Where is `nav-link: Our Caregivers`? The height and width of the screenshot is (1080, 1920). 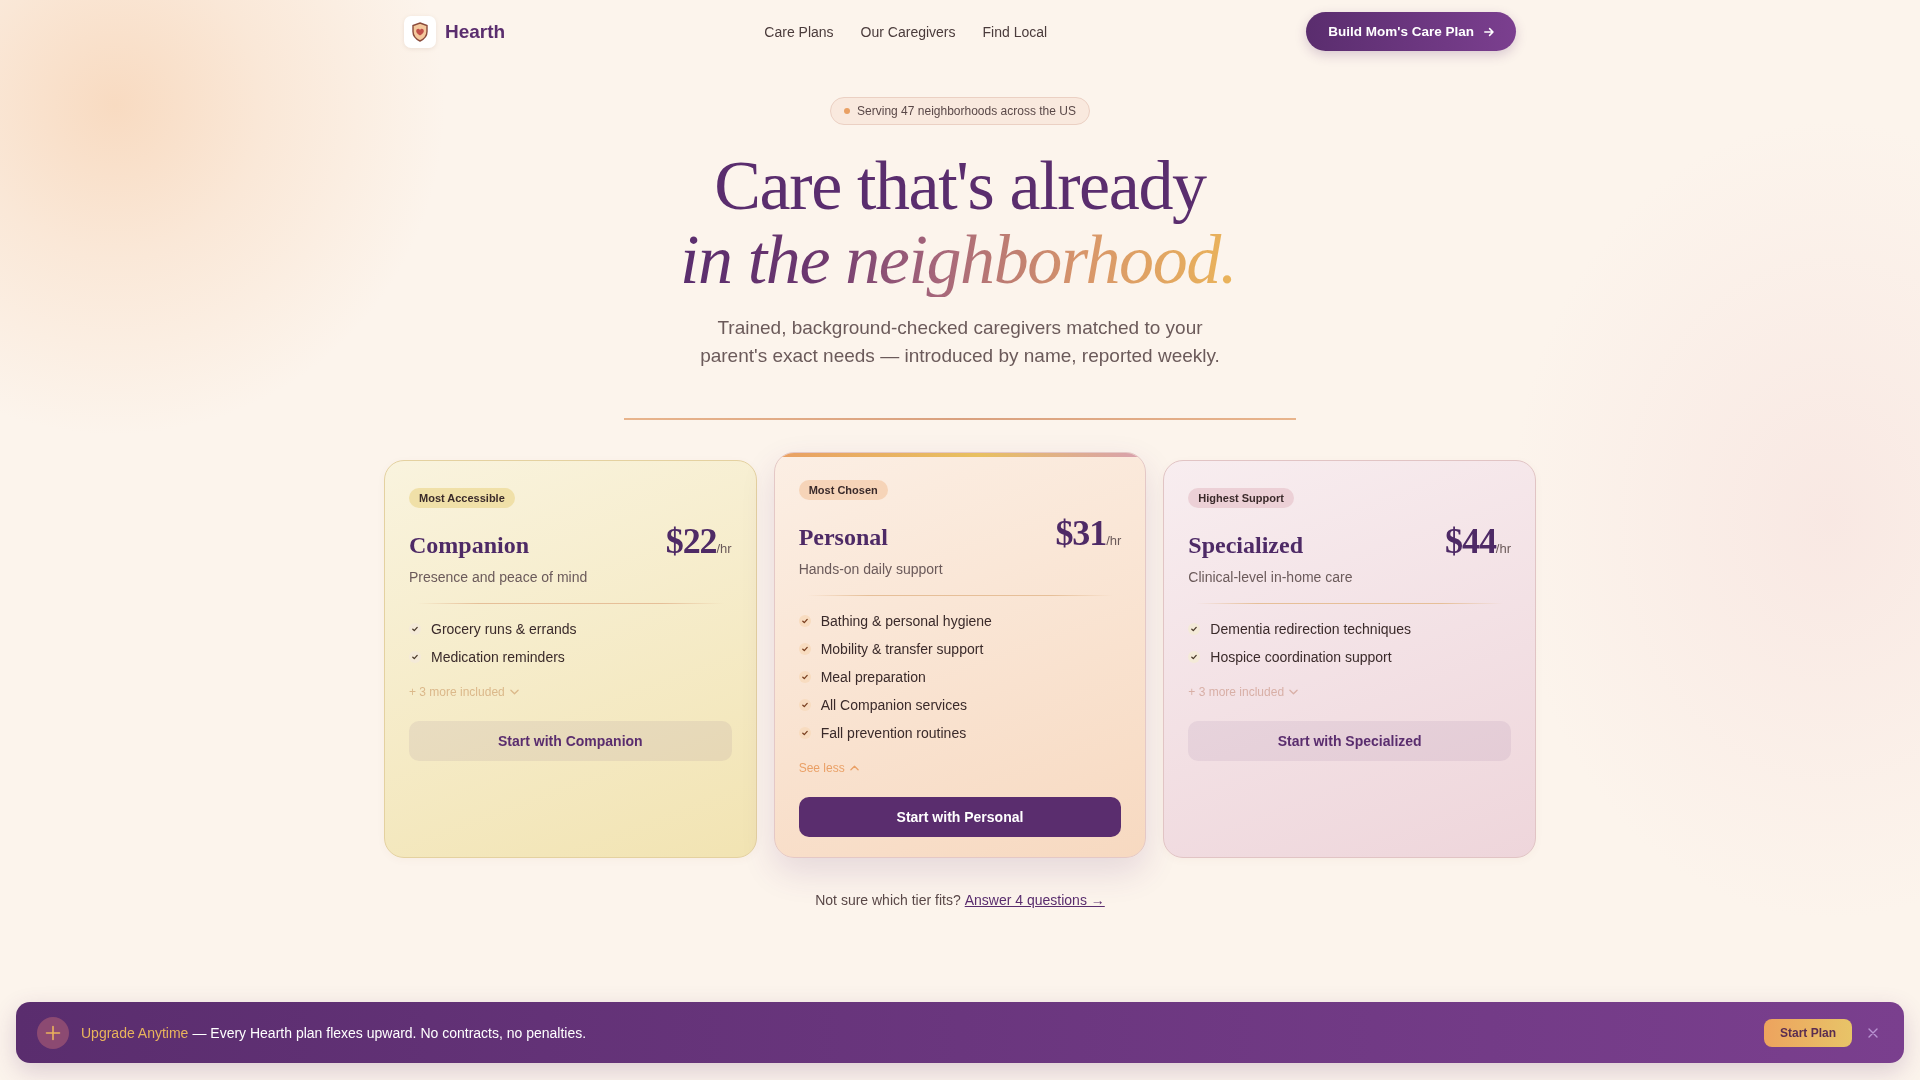
nav-link: Our Caregivers is located at coordinates (908, 31).